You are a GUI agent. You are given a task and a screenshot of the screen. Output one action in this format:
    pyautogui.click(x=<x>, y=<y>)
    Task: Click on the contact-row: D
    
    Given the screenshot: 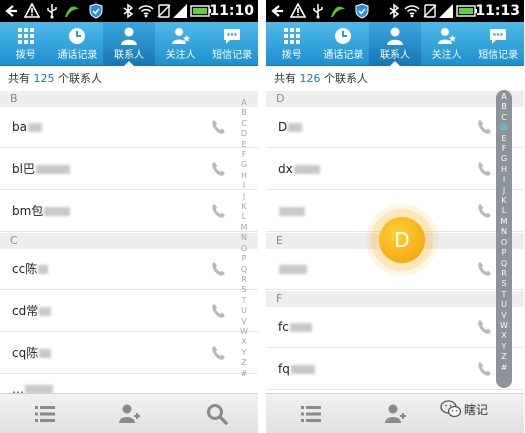 What is the action you would take?
    pyautogui.click(x=395, y=127)
    